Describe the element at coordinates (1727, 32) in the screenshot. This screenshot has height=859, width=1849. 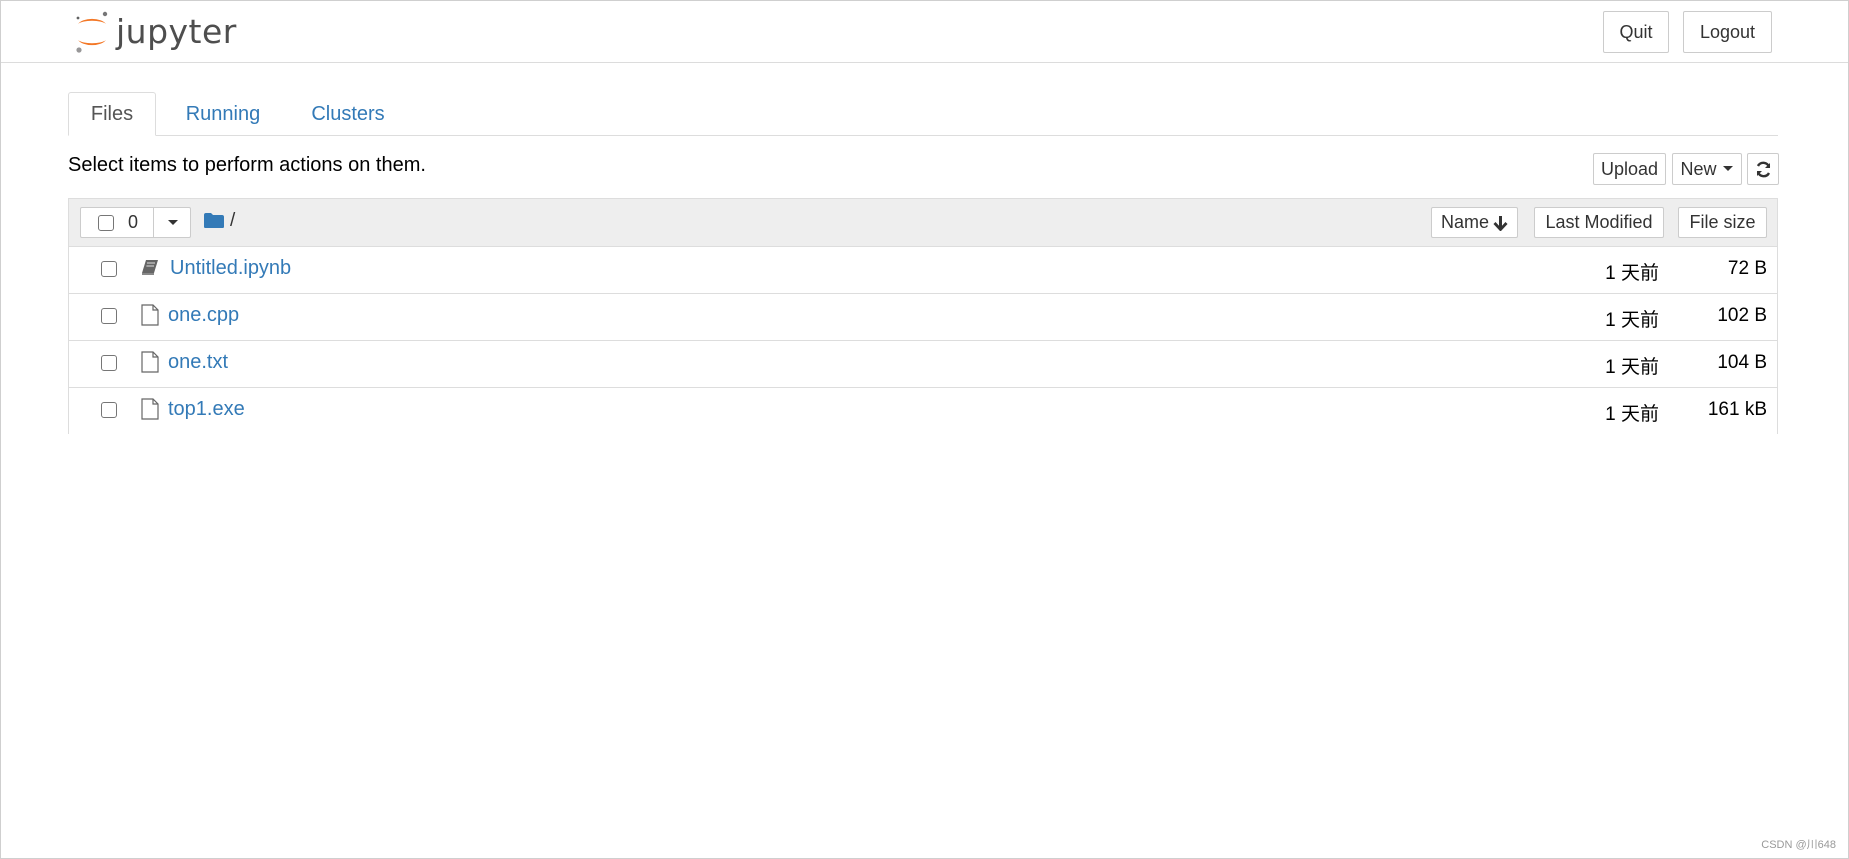
I see `logout-button: Logout` at that location.